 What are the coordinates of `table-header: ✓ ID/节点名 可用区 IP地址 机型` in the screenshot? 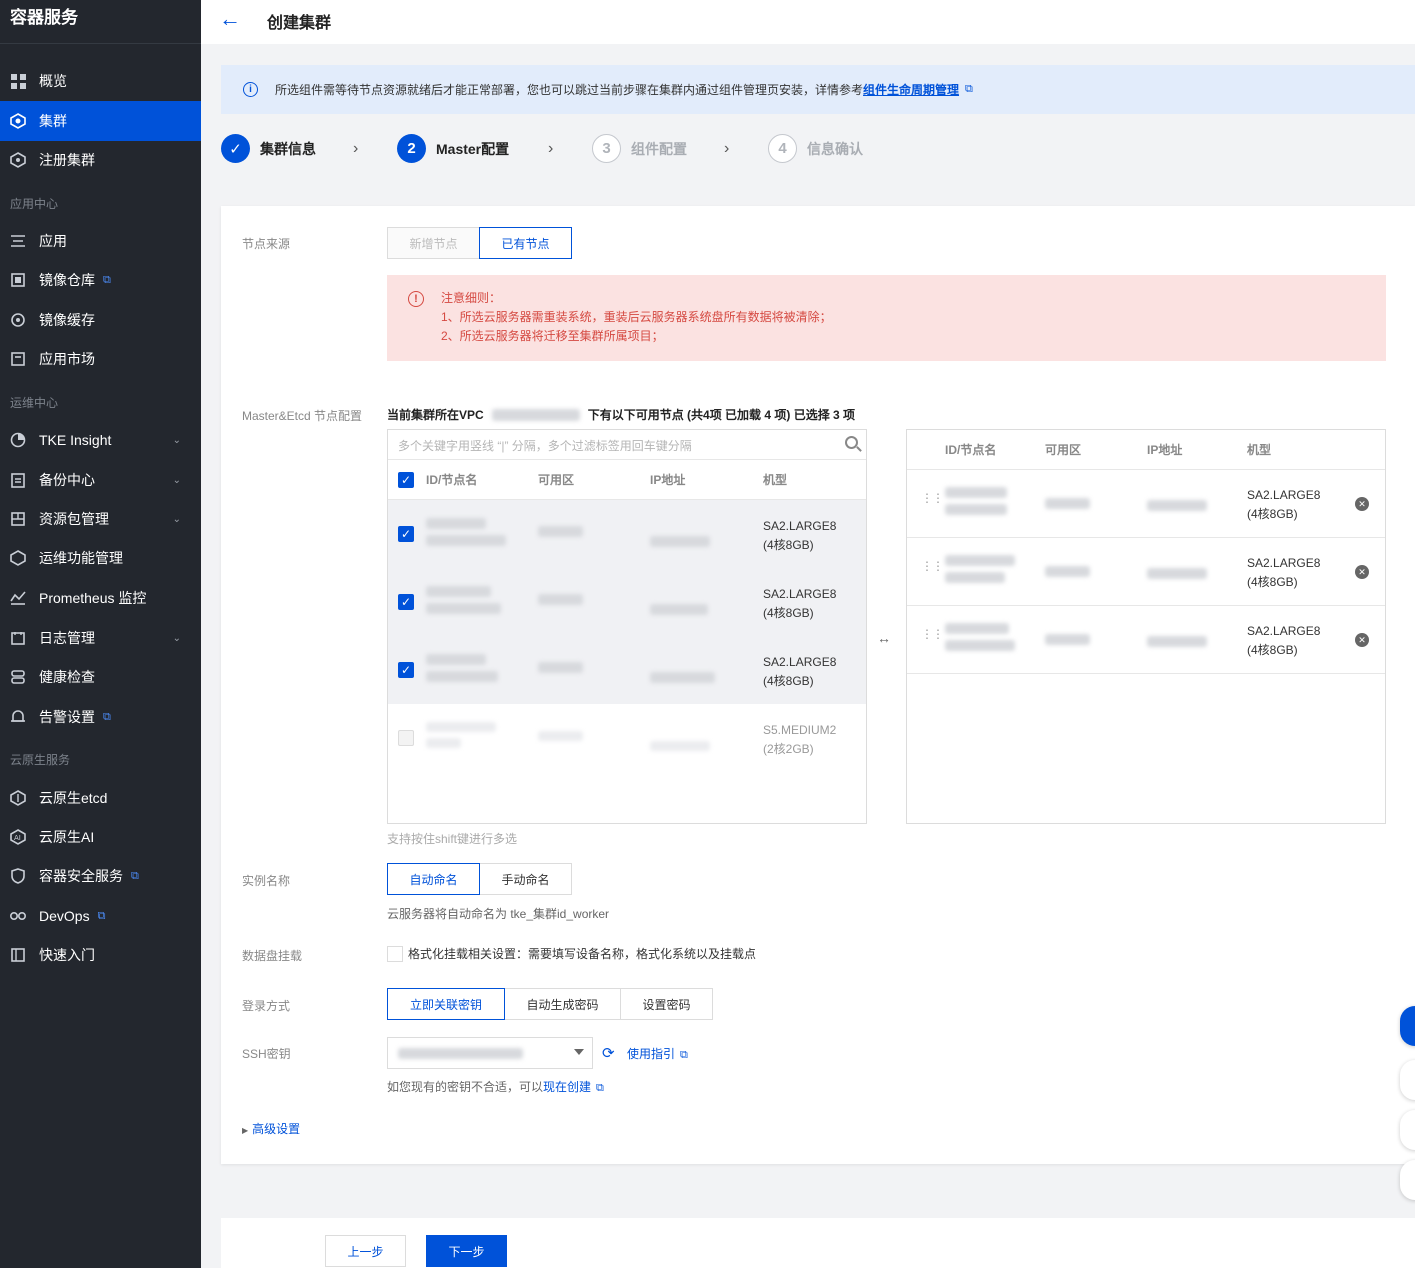 It's located at (627, 480).